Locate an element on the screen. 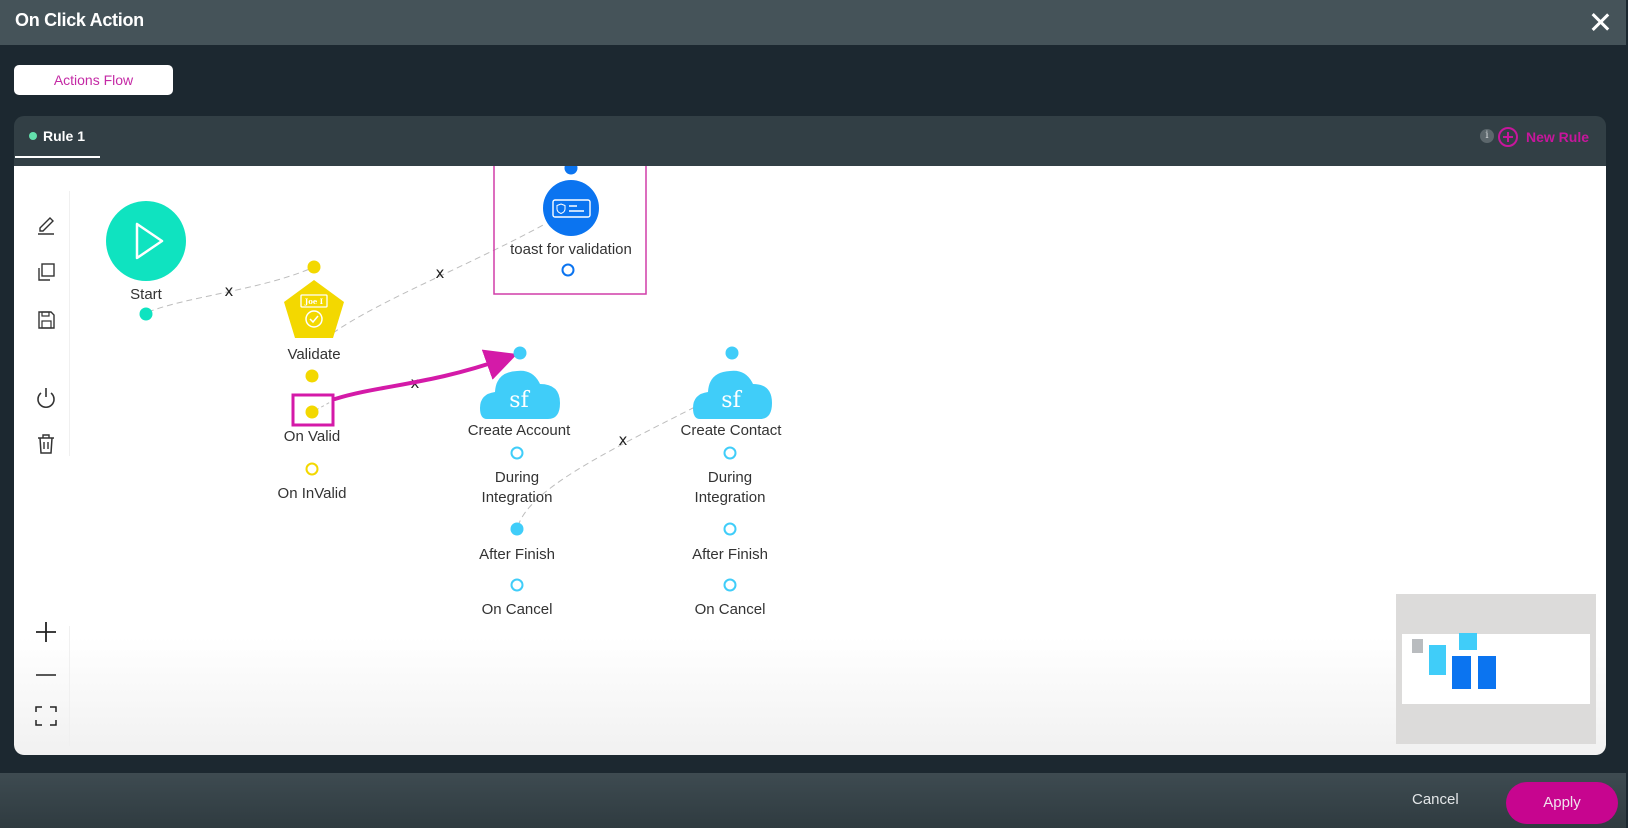 The image size is (1628, 828). trash-icon is located at coordinates (46, 444).